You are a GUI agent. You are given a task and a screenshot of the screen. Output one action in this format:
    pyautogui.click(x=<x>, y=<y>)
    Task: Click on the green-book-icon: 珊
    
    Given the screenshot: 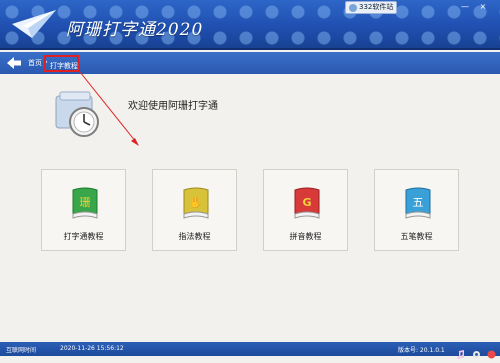 What is the action you would take?
    pyautogui.click(x=85, y=203)
    